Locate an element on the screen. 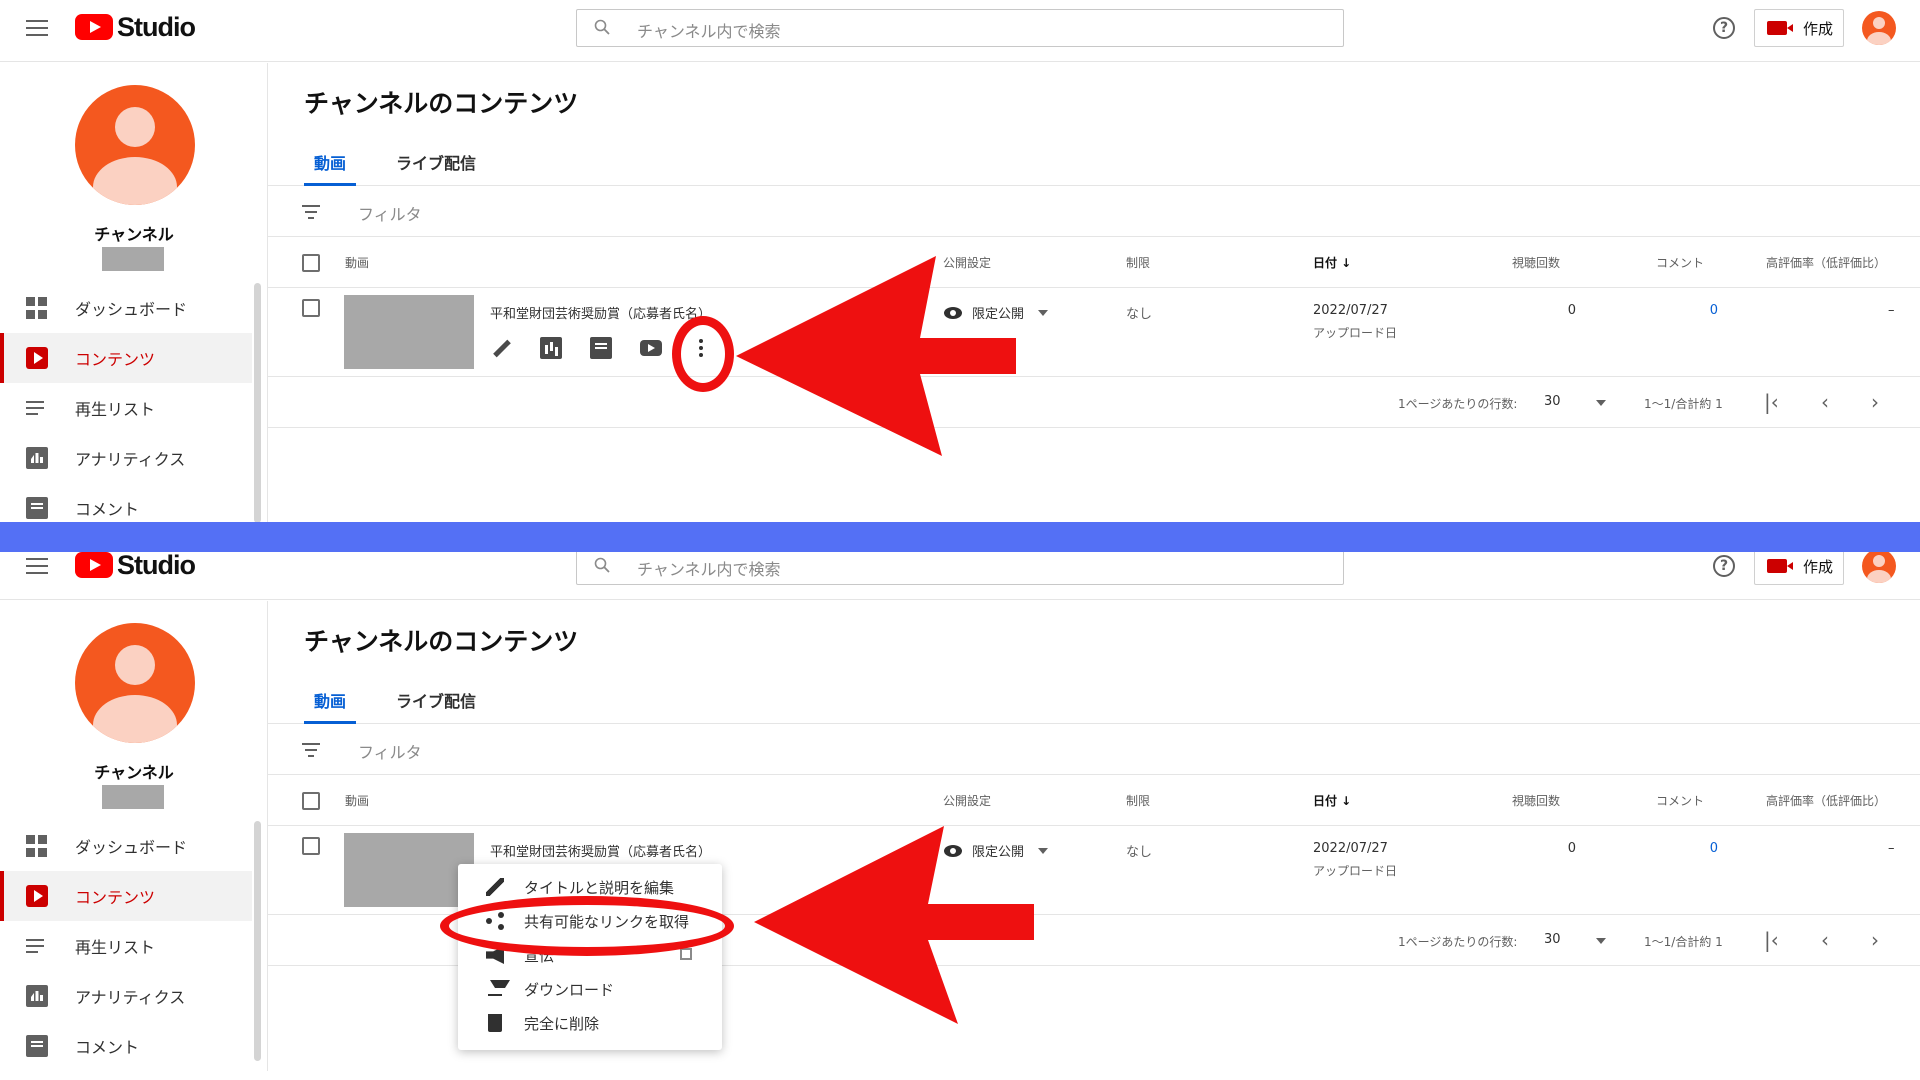  sidebar-item-label: コメント is located at coordinates (107, 1047).